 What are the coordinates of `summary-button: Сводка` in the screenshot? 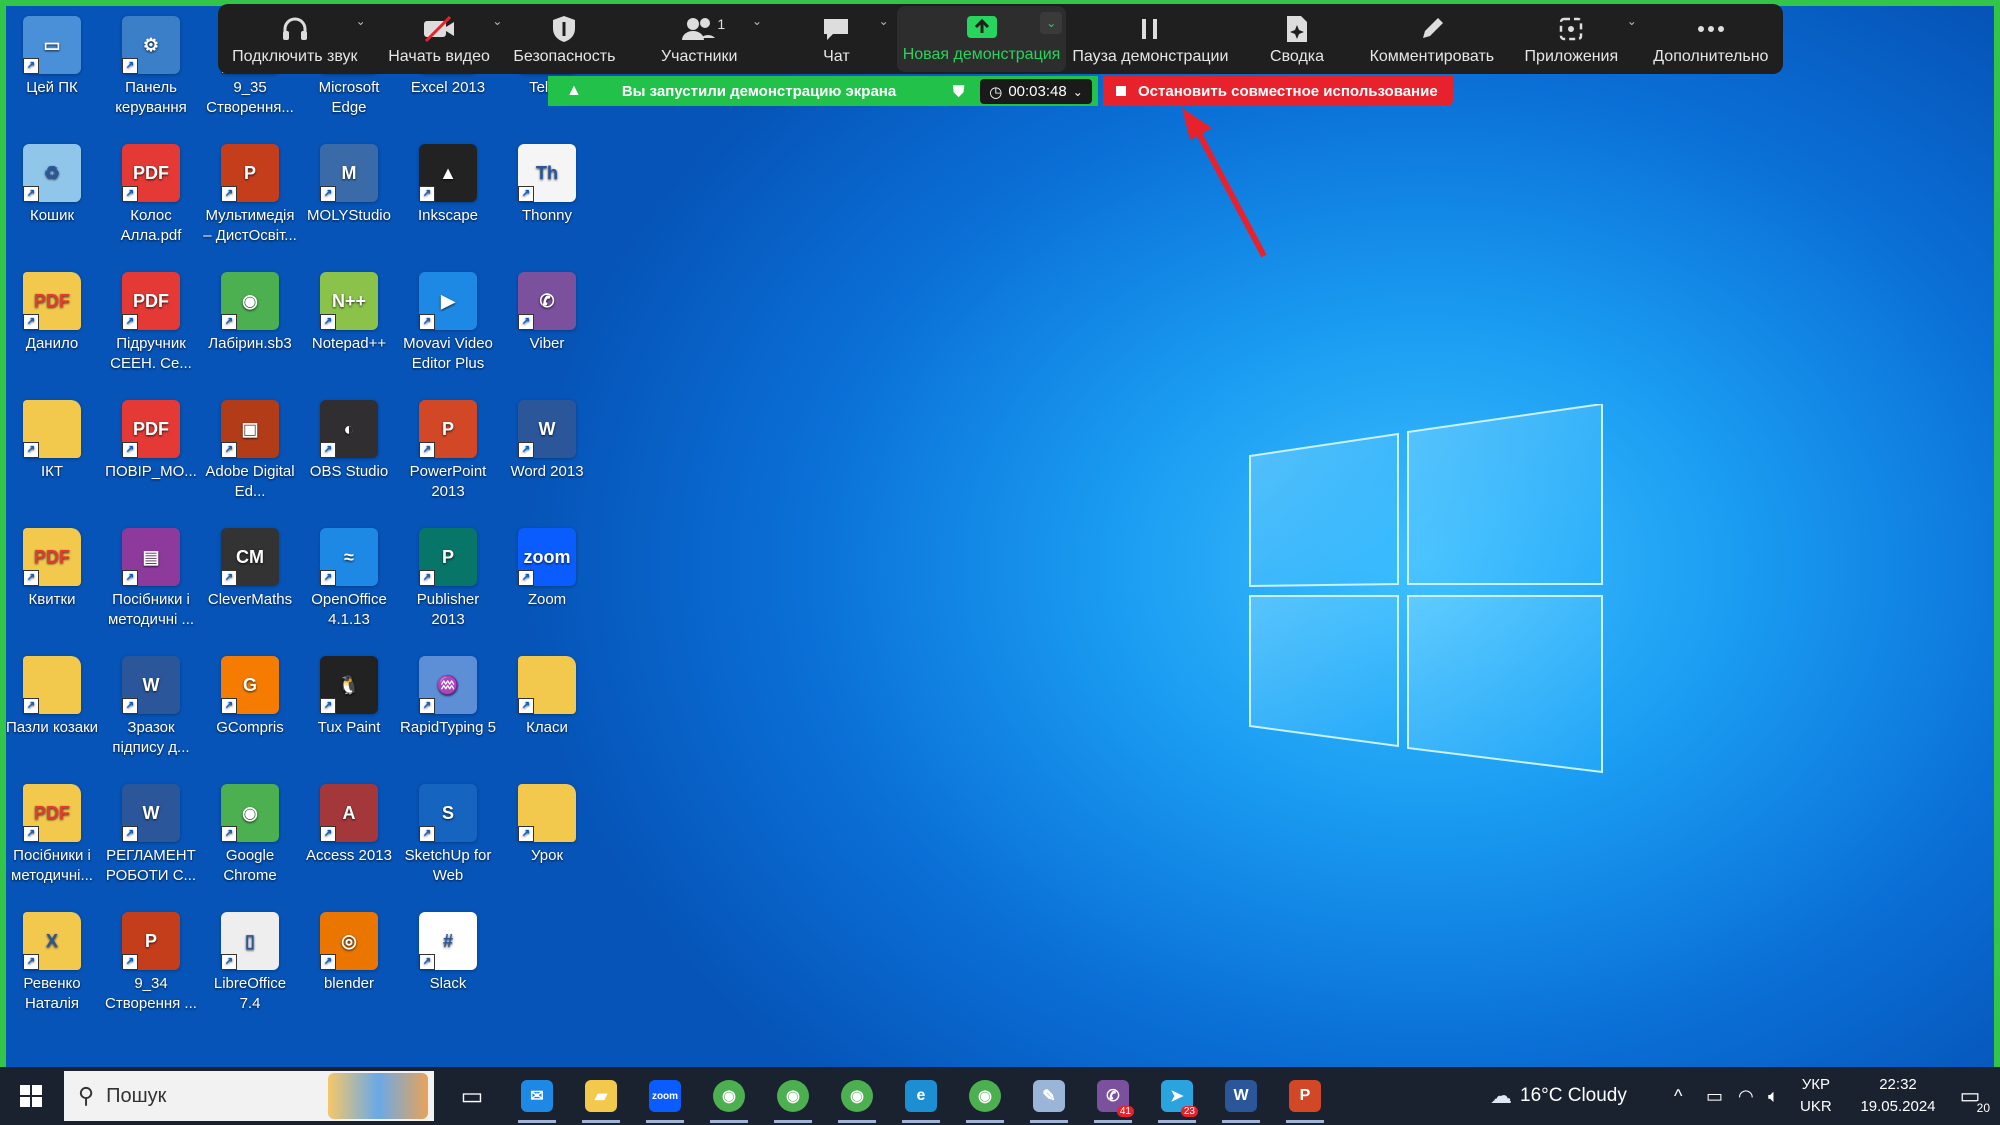 It's located at (1296, 39).